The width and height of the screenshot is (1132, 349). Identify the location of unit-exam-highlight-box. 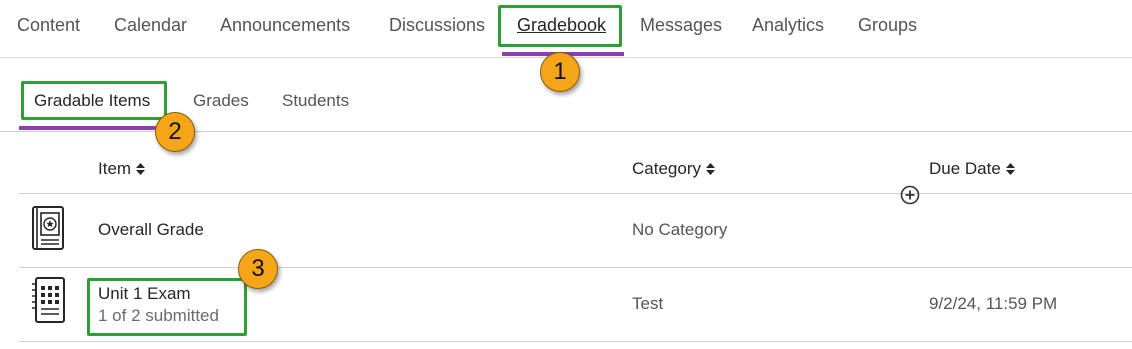
(167, 307).